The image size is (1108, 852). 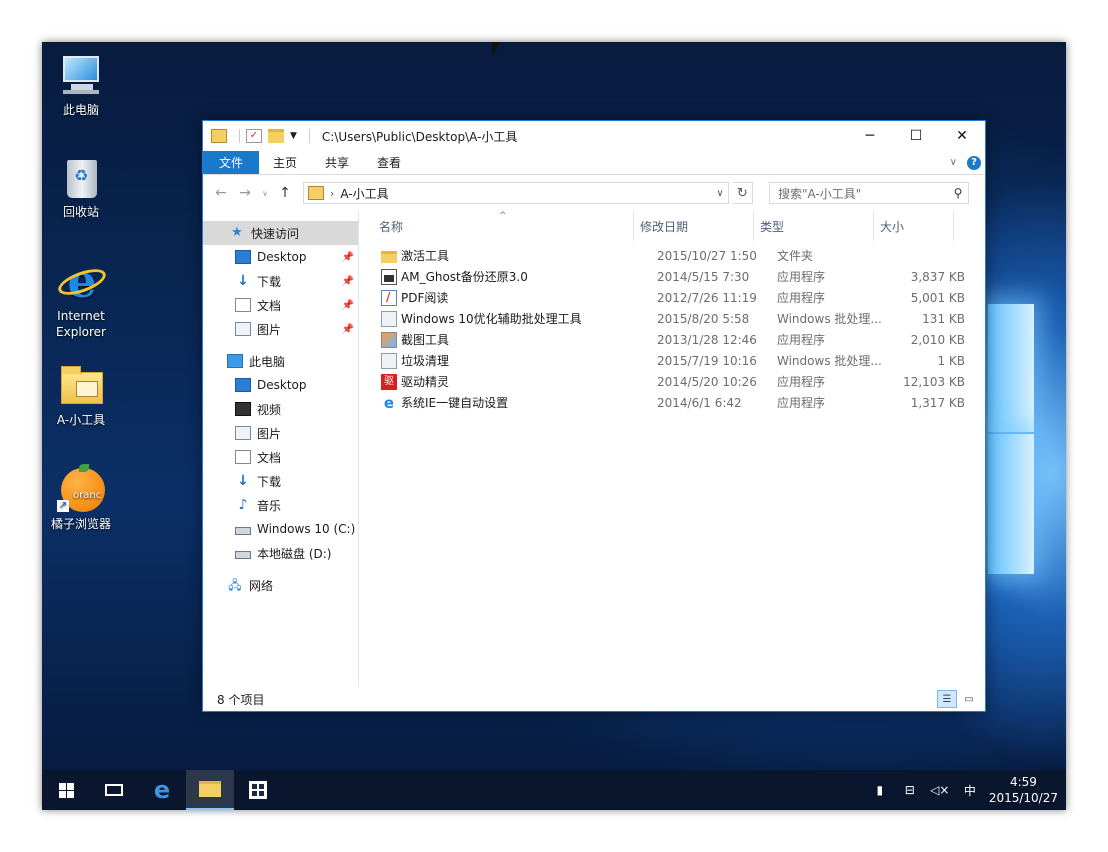 What do you see at coordinates (672, 360) in the screenshot?
I see `file-row: 垃圾清理 2015/7/19 10:16 Windows 批处理... 1 KB` at bounding box center [672, 360].